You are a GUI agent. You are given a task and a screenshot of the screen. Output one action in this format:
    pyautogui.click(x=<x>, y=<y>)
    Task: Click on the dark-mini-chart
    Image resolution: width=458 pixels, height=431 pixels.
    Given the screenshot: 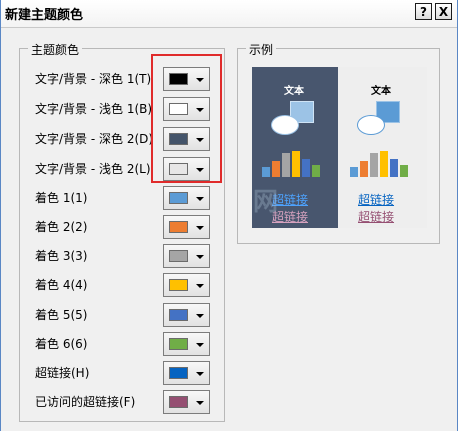 What is the action you would take?
    pyautogui.click(x=296, y=164)
    